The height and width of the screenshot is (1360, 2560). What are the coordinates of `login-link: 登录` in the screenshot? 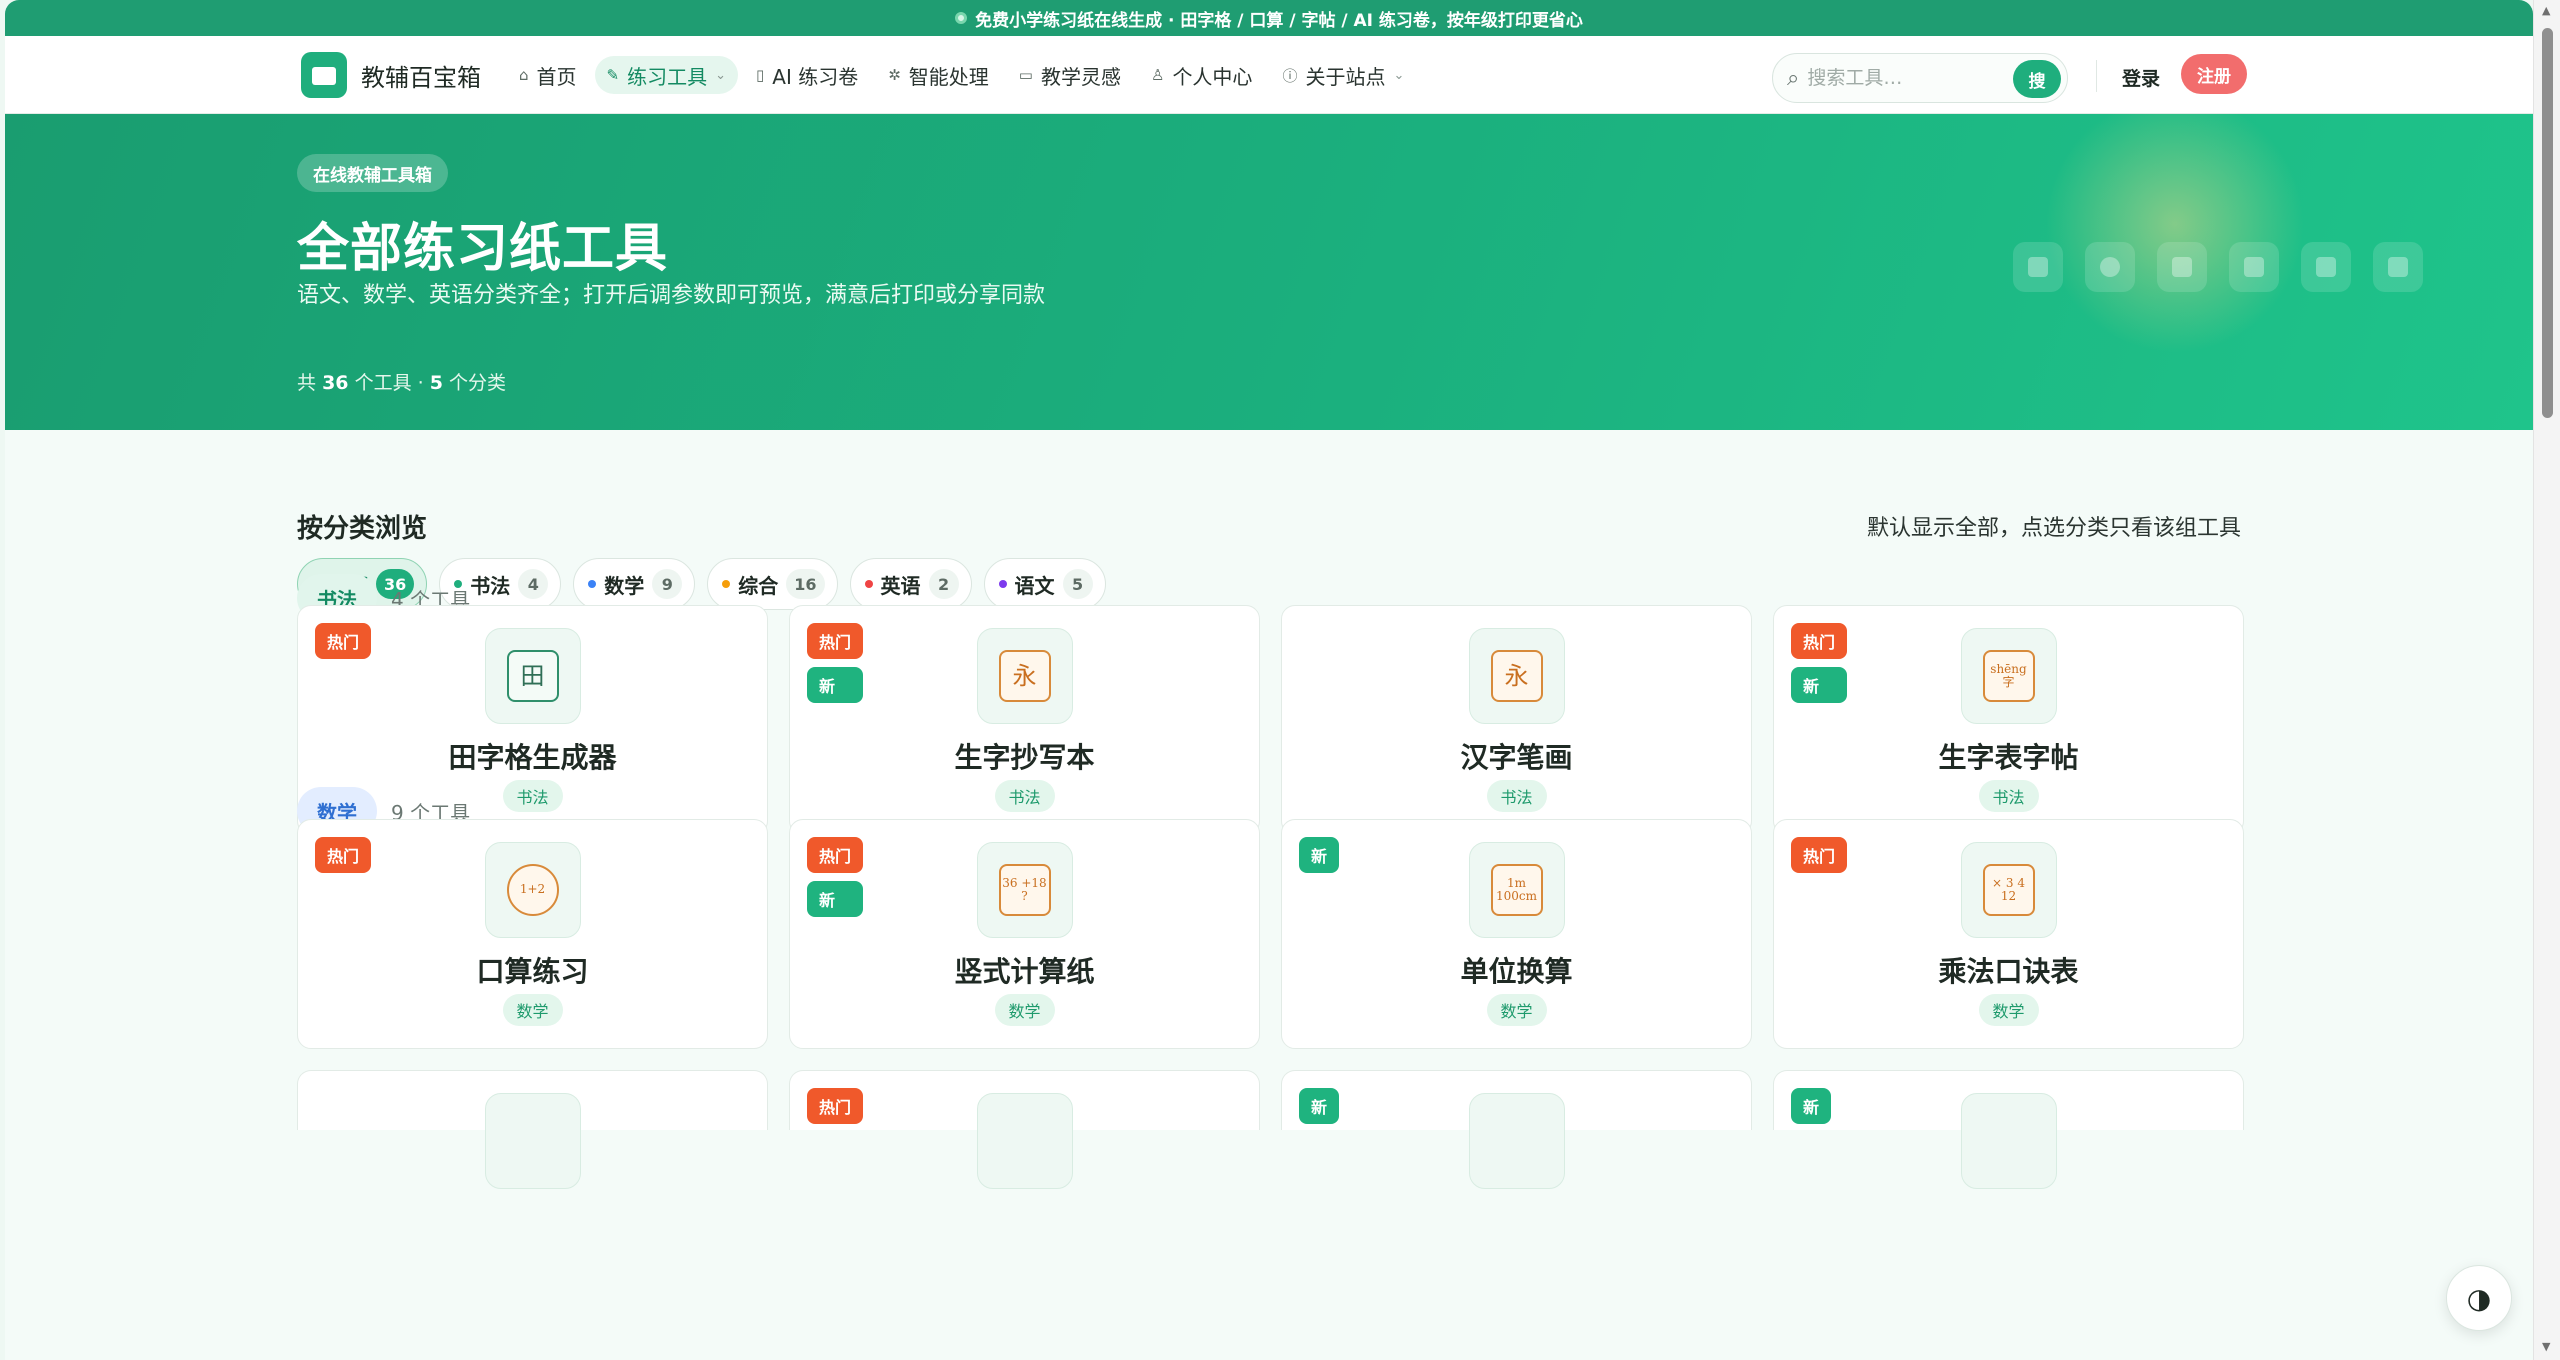 It's located at (2141, 77).